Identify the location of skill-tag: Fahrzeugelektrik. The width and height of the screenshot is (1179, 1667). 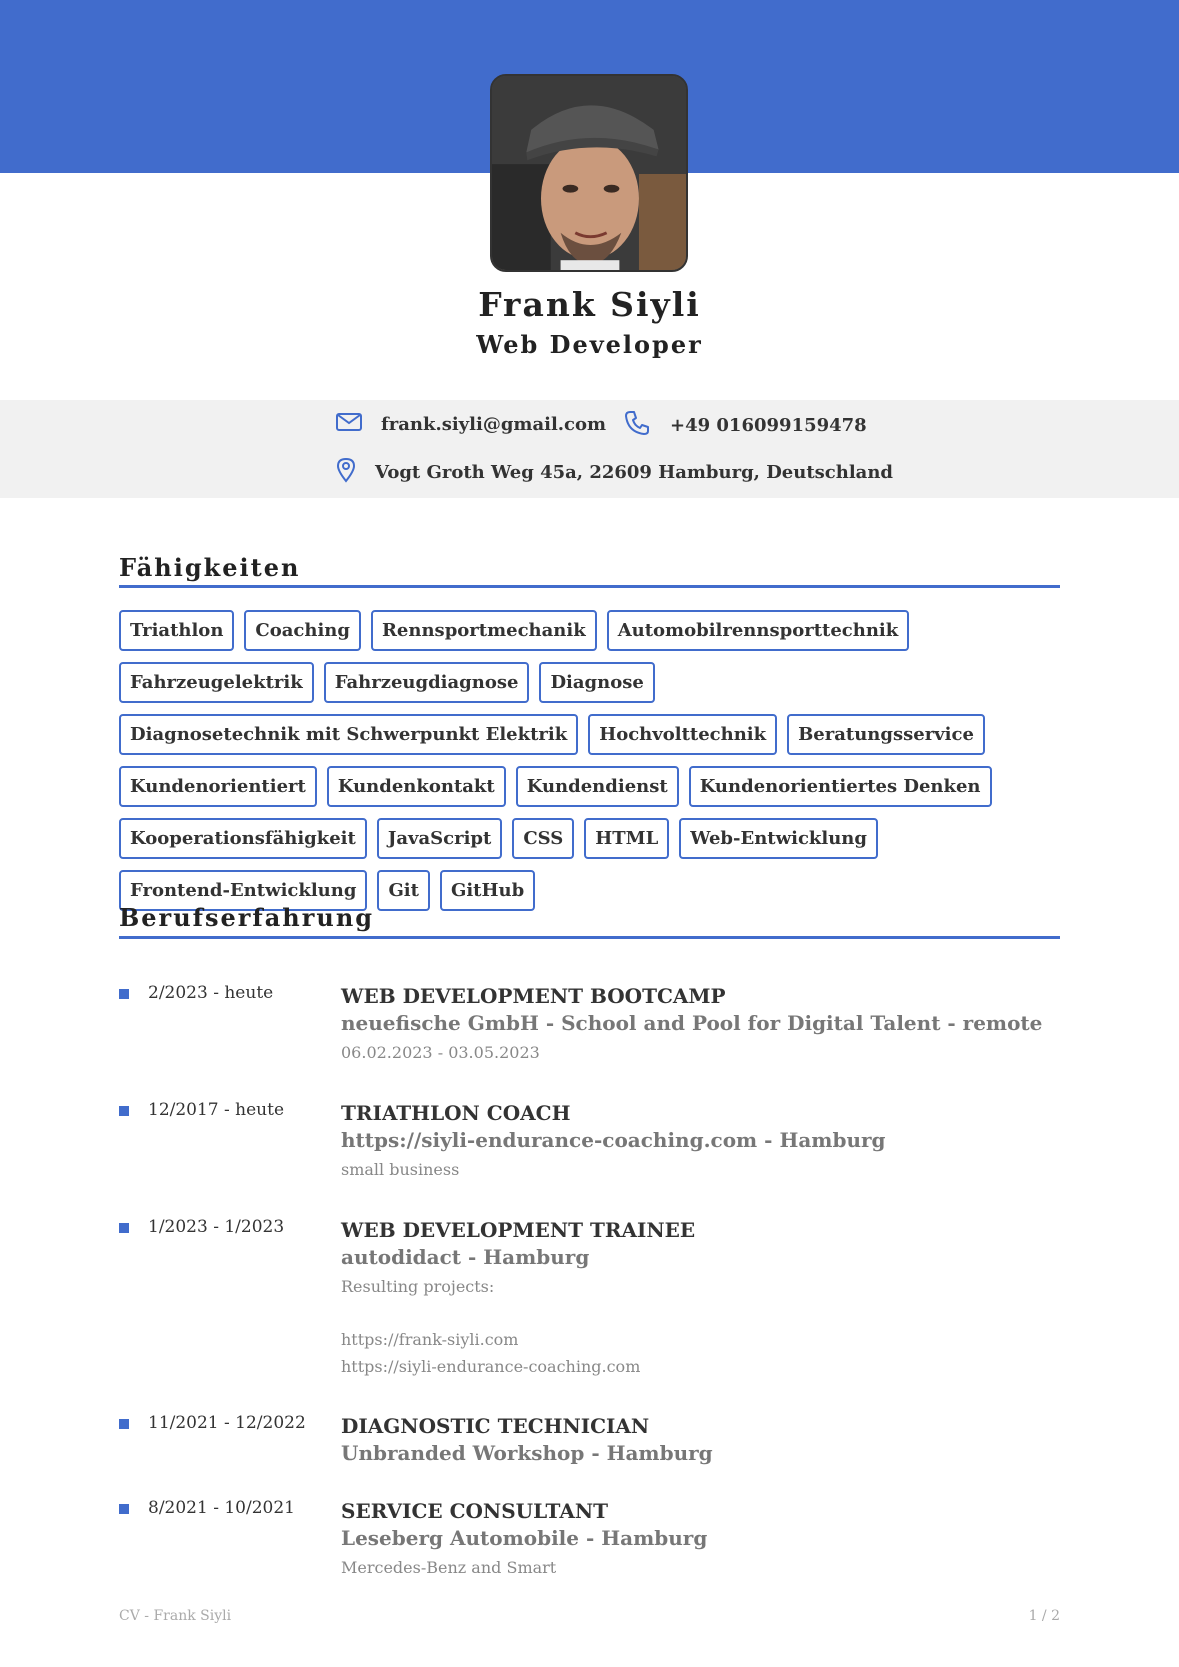
(216, 682).